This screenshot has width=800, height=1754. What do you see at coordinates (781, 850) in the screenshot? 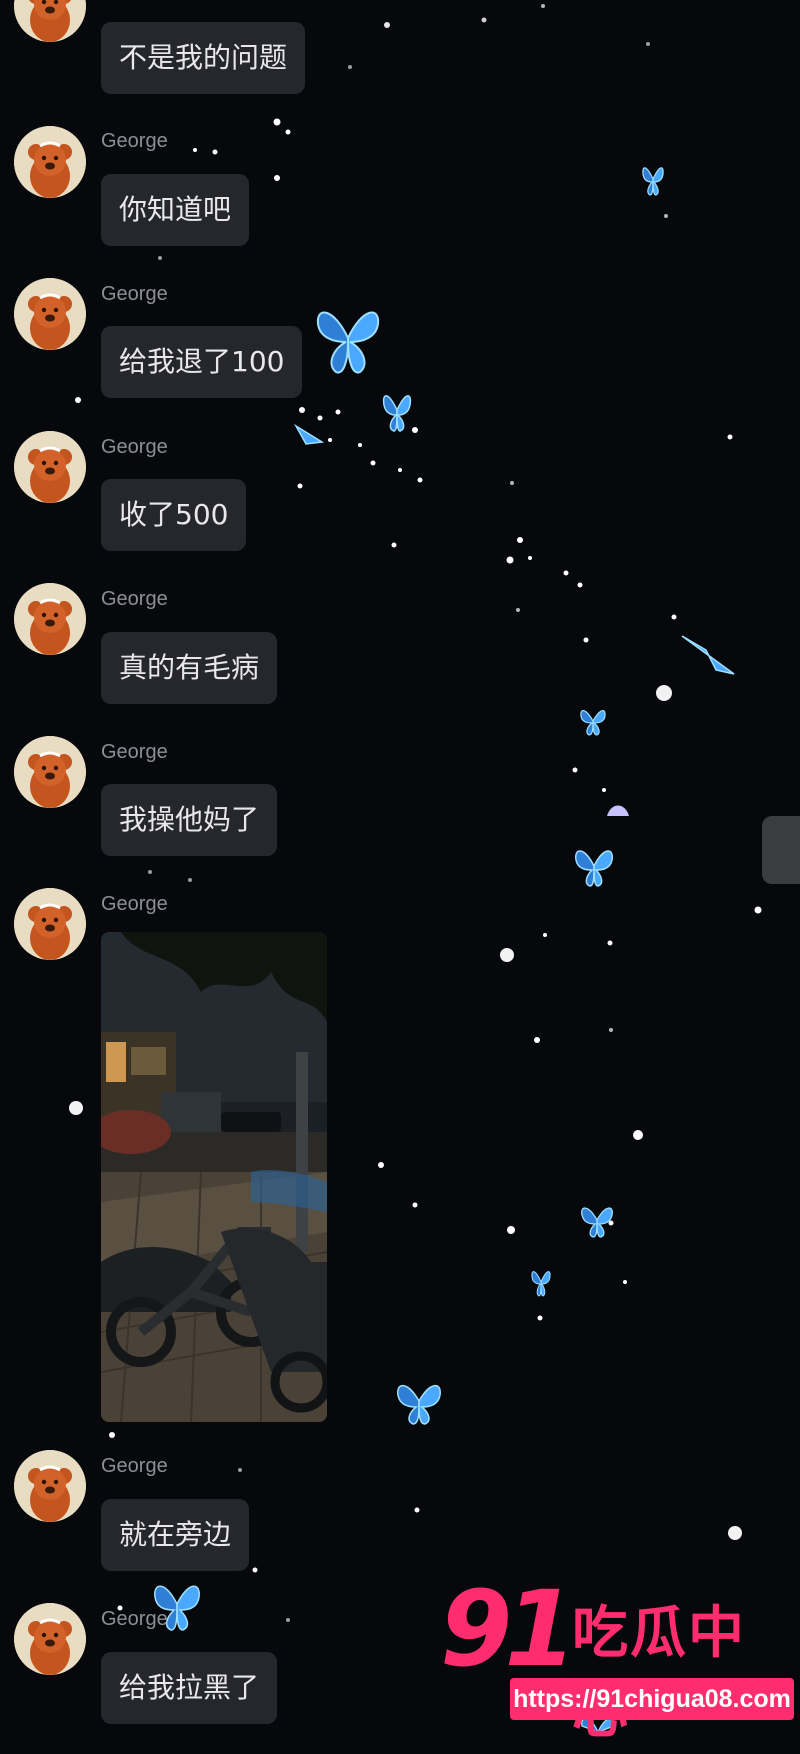
I see `side-panel-handle` at bounding box center [781, 850].